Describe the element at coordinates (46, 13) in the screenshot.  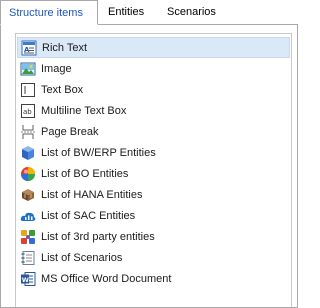
I see `tab-structure-items-label: Structure items` at that location.